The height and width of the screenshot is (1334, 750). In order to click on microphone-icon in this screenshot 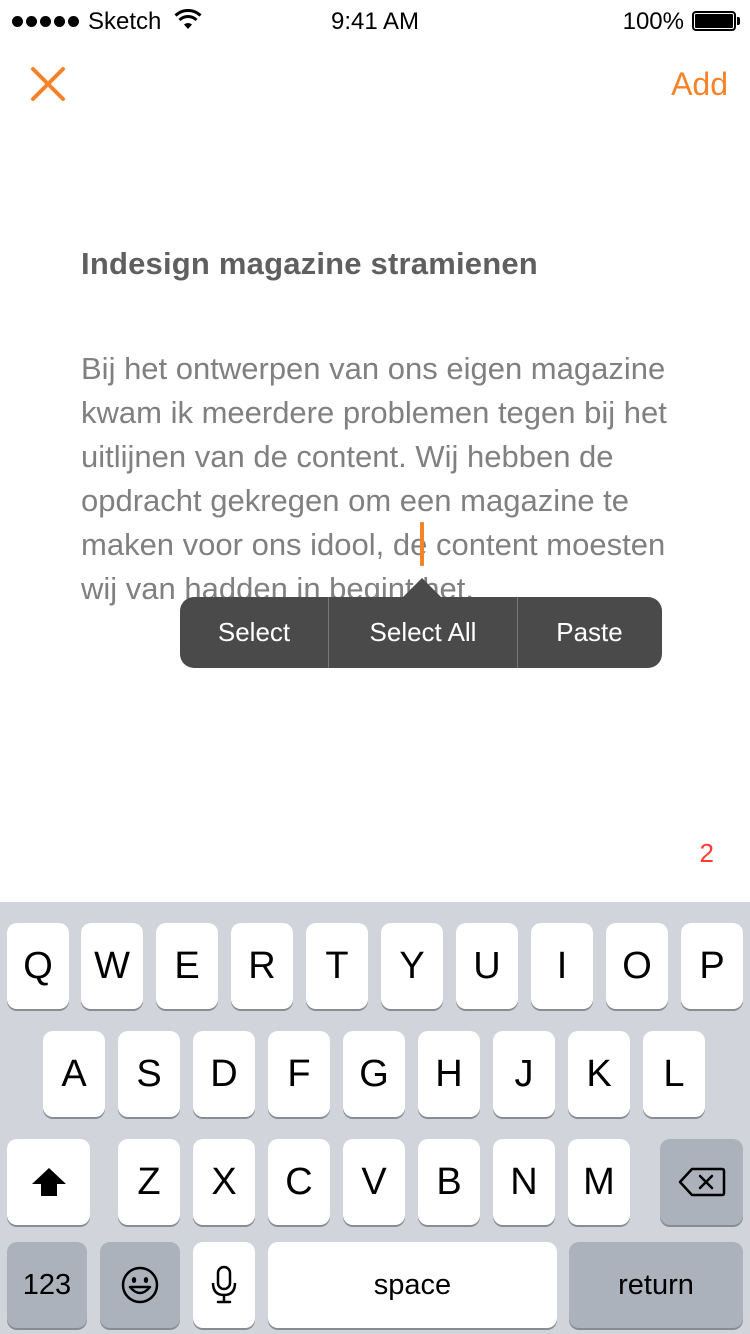, I will do `click(224, 1284)`.